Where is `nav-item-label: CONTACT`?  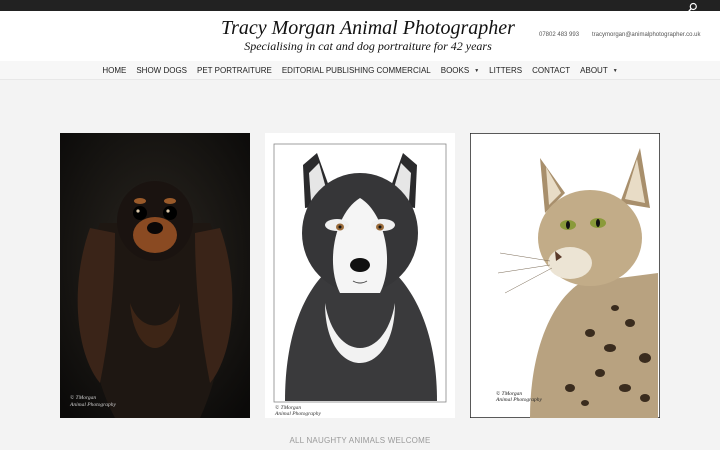 nav-item-label: CONTACT is located at coordinates (551, 70).